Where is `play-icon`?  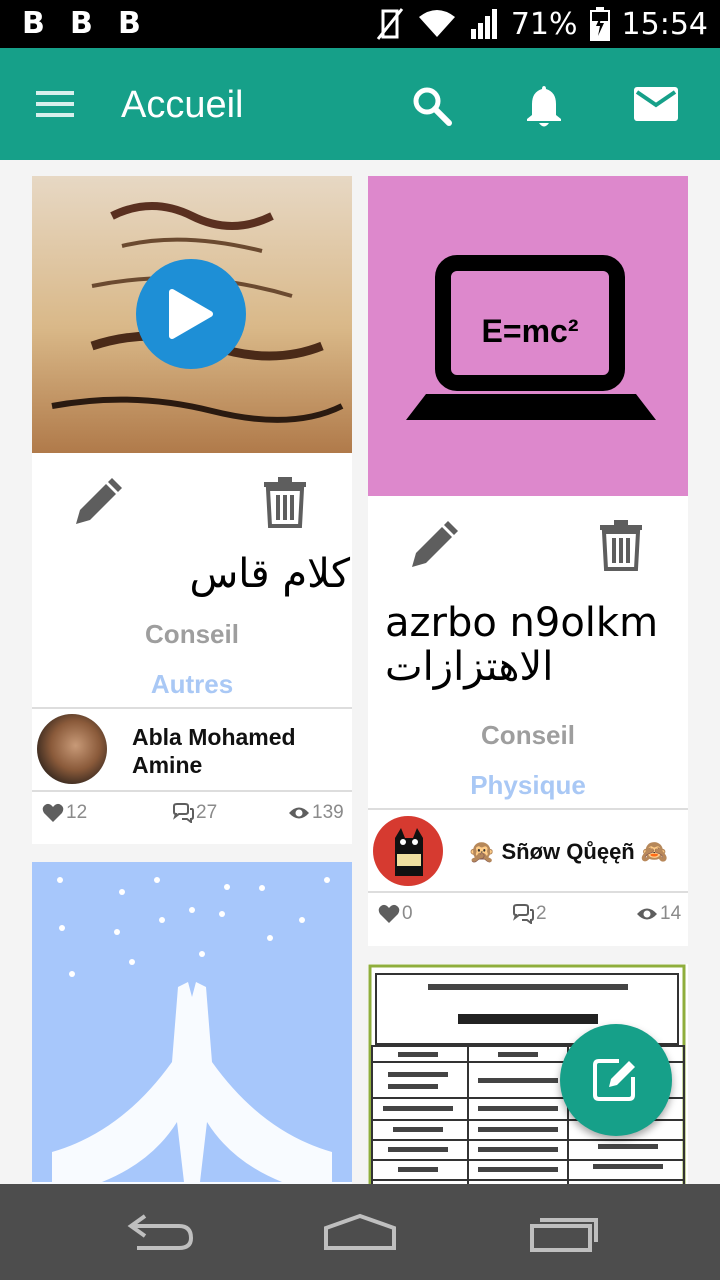 play-icon is located at coordinates (191, 314).